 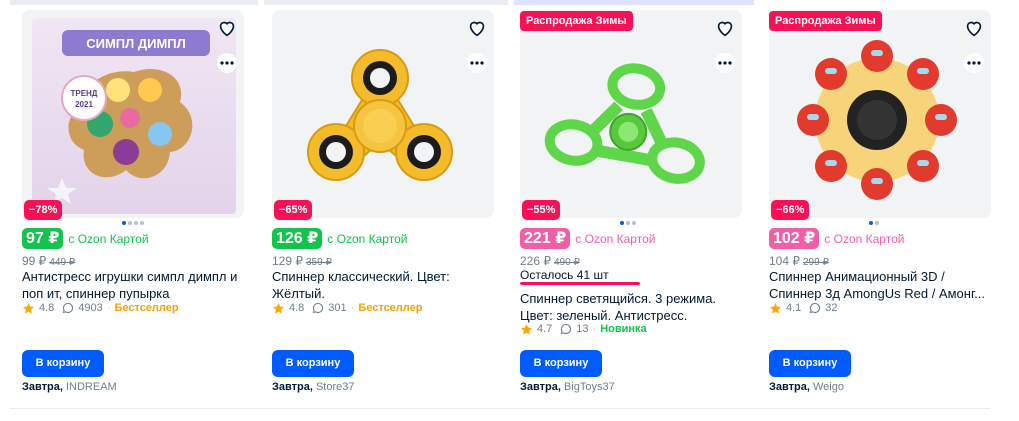 I want to click on bestseller-tag: Бестселлер, so click(x=146, y=308).